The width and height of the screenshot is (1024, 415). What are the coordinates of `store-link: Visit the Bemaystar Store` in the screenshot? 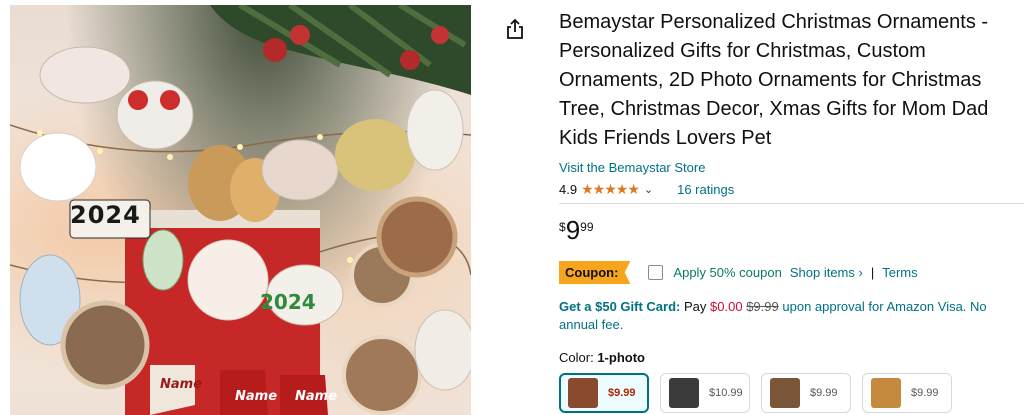 It's located at (791, 167).